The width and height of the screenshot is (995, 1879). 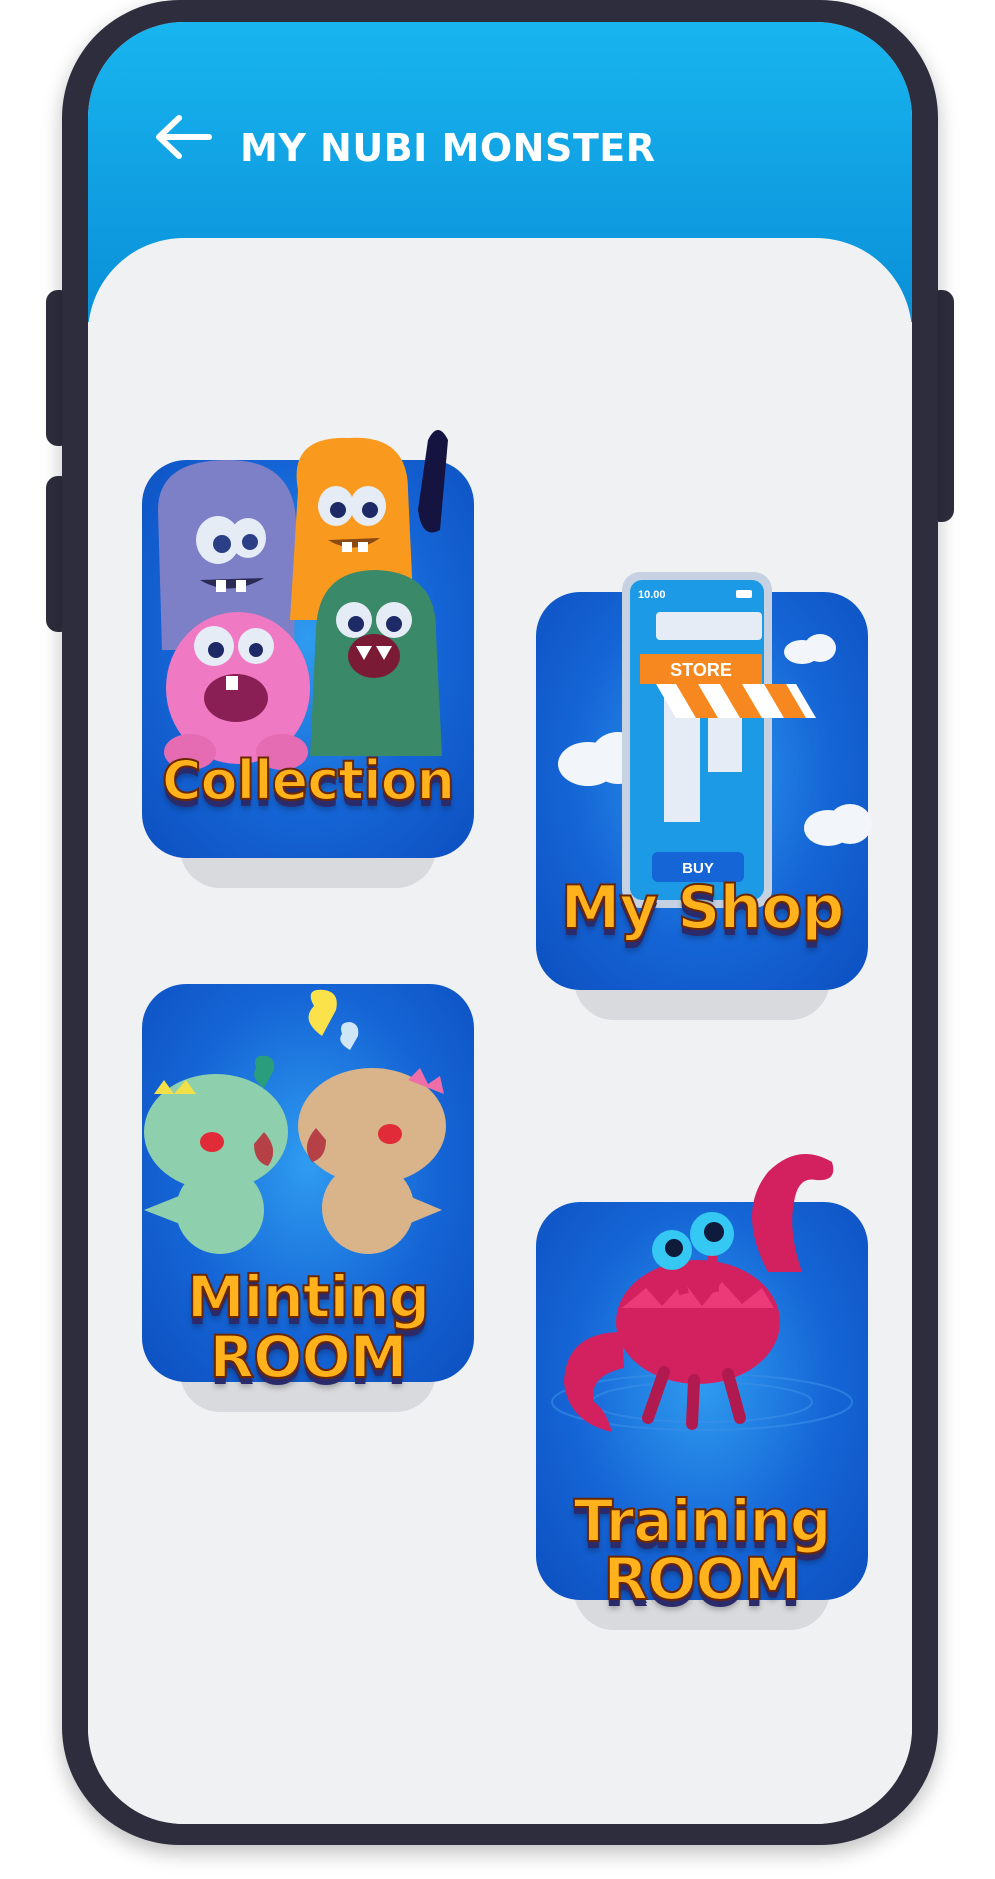 I want to click on training-room-label-line1: Training, so click(x=703, y=1521).